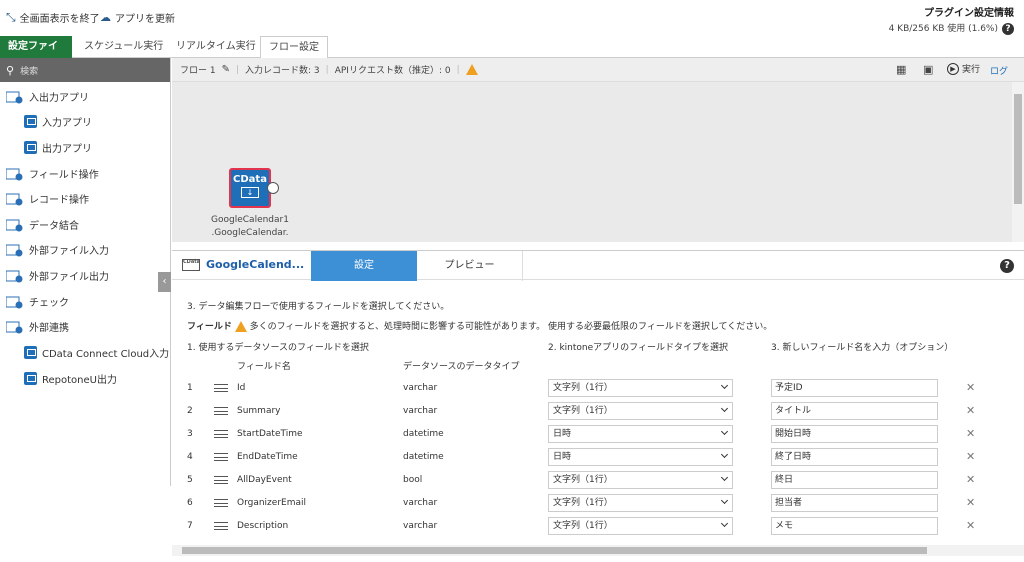  Describe the element at coordinates (69, 251) in the screenshot. I see `sidebar-item-label: 外部ファイル入力` at that location.